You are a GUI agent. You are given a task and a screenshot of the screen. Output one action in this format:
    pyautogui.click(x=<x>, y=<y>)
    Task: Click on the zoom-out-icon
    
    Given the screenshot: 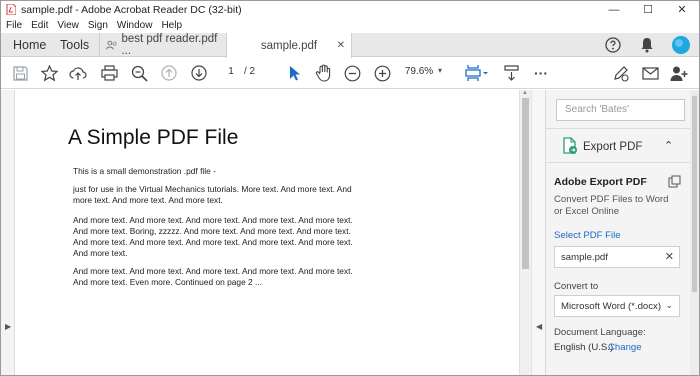 What is the action you would take?
    pyautogui.click(x=352, y=73)
    